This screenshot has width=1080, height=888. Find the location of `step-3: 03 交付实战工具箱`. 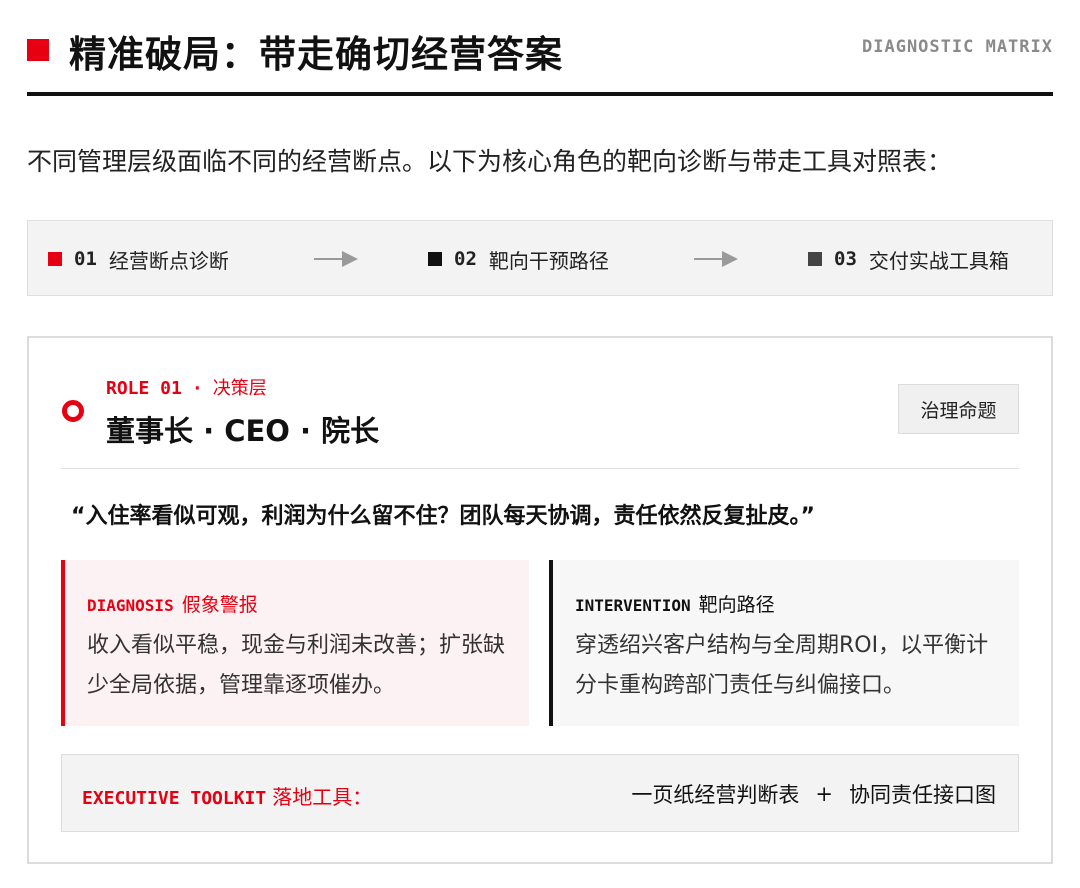

step-3: 03 交付实战工具箱 is located at coordinates (908, 259).